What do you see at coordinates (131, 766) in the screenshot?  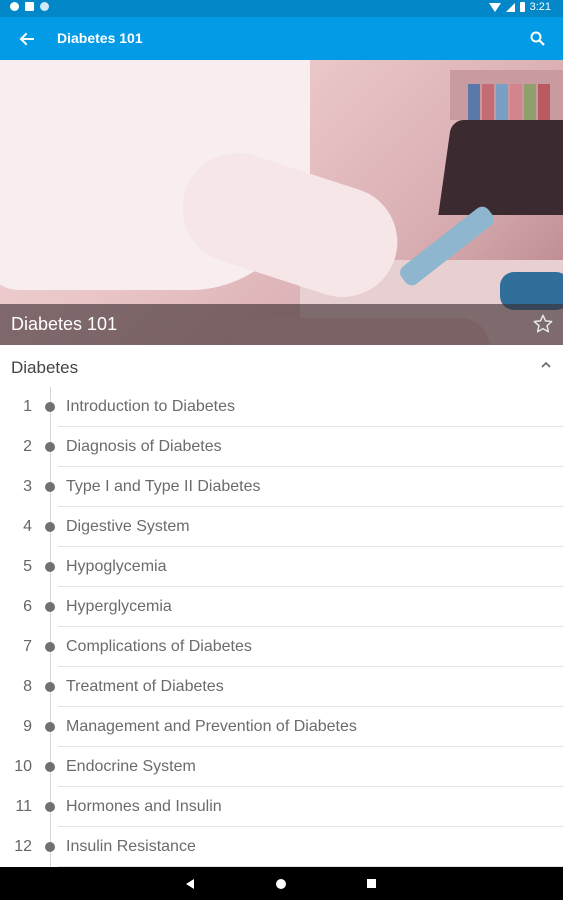 I see `chapter-title: Endocrine System` at bounding box center [131, 766].